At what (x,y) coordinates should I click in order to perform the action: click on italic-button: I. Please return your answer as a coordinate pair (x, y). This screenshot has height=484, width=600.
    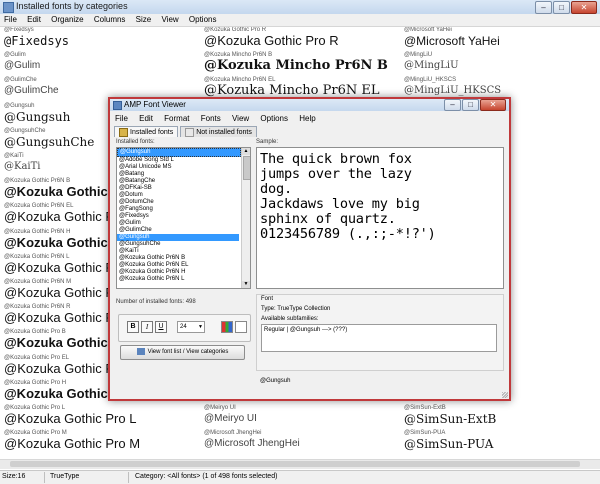
    Looking at the image, I should click on (147, 327).